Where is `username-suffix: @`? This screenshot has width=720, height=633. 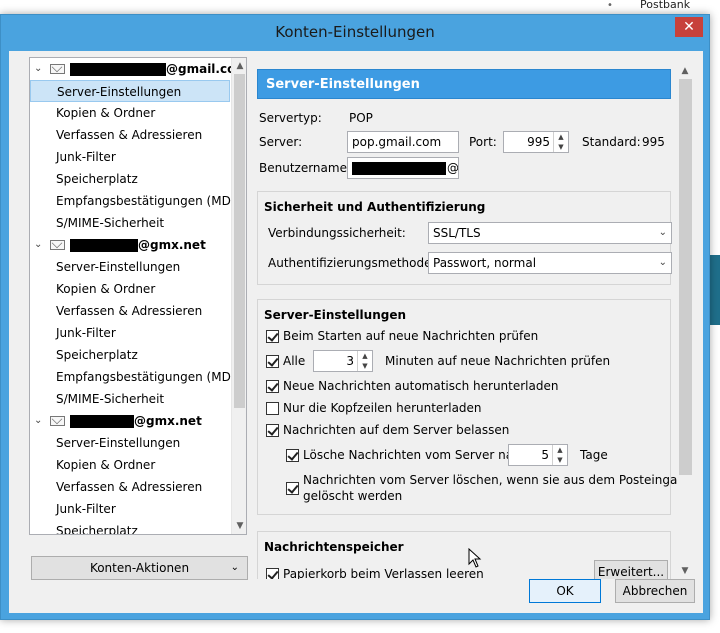
username-suffix: @ is located at coordinates (453, 168).